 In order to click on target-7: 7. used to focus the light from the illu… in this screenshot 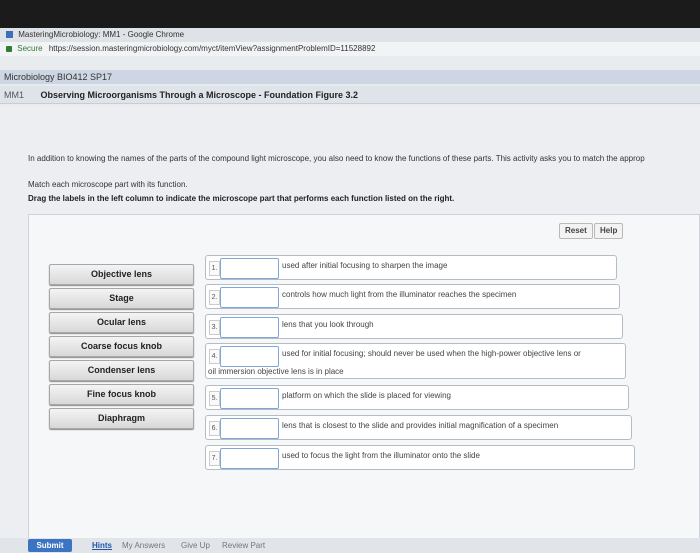, I will do `click(420, 457)`.